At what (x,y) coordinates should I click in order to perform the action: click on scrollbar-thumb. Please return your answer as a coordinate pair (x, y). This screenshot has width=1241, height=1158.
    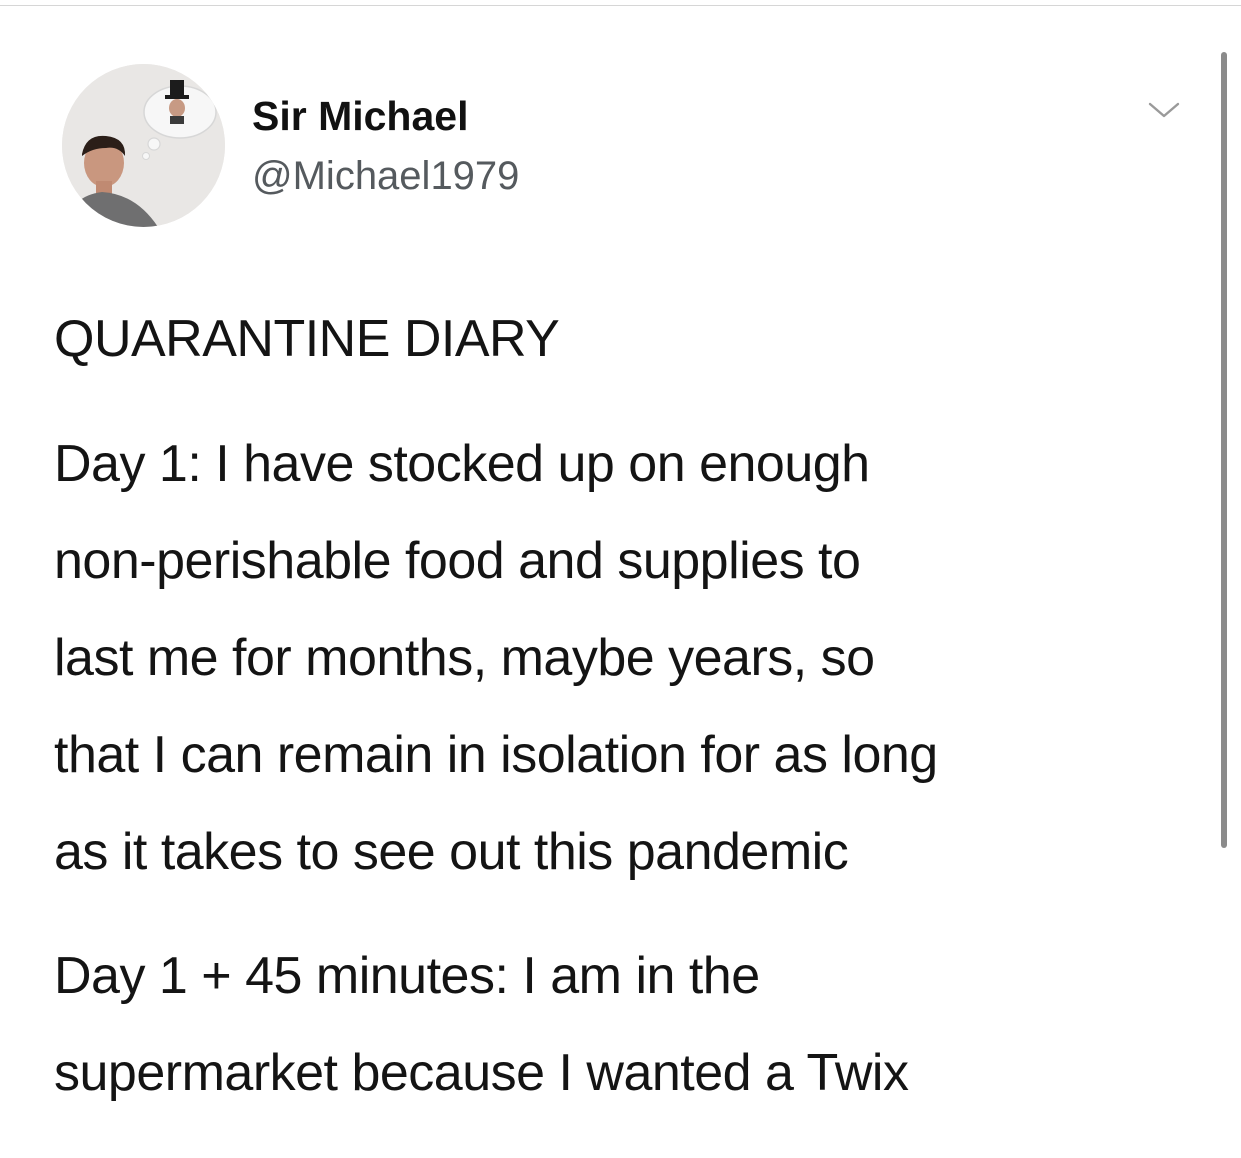
    Looking at the image, I should click on (1224, 450).